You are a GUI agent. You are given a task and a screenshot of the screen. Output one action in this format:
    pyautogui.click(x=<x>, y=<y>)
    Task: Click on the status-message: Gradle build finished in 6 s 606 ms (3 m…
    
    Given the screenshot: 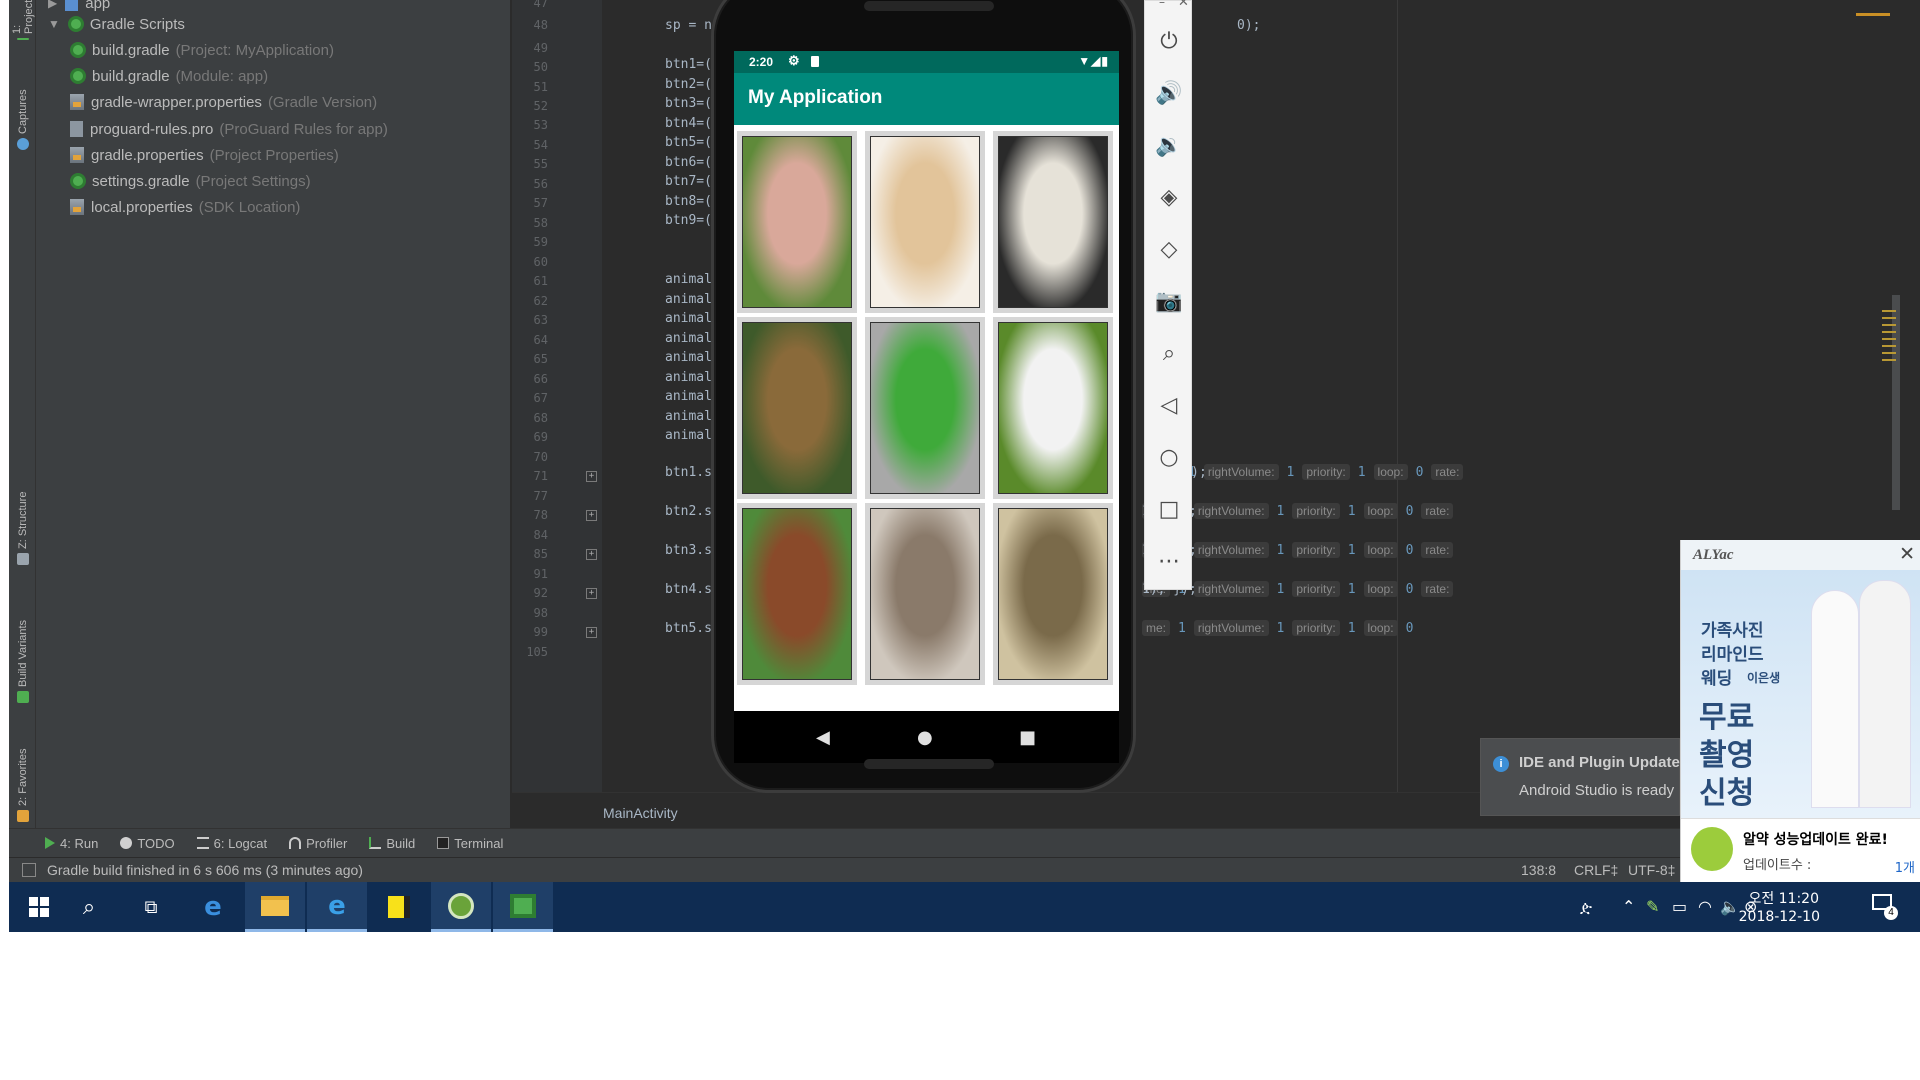 What is the action you would take?
    pyautogui.click(x=205, y=870)
    